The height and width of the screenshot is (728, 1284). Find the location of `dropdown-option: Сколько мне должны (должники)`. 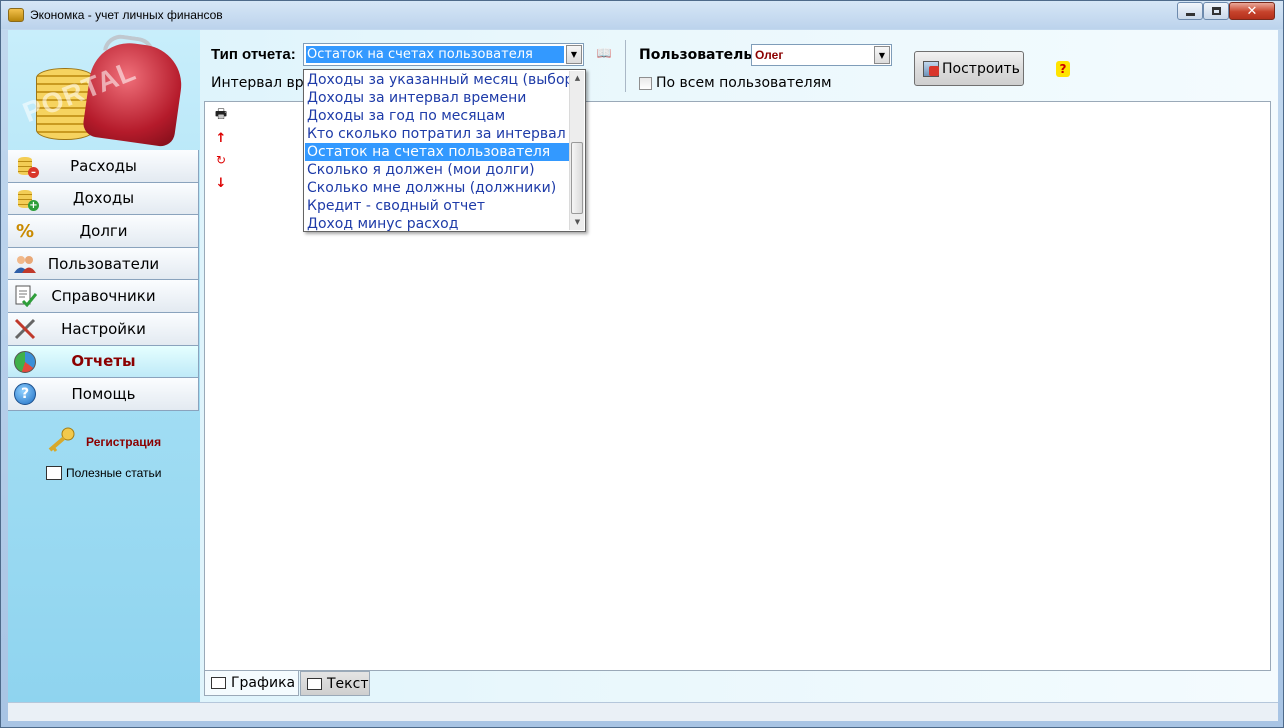

dropdown-option: Сколько мне должны (должники) is located at coordinates (437, 188).